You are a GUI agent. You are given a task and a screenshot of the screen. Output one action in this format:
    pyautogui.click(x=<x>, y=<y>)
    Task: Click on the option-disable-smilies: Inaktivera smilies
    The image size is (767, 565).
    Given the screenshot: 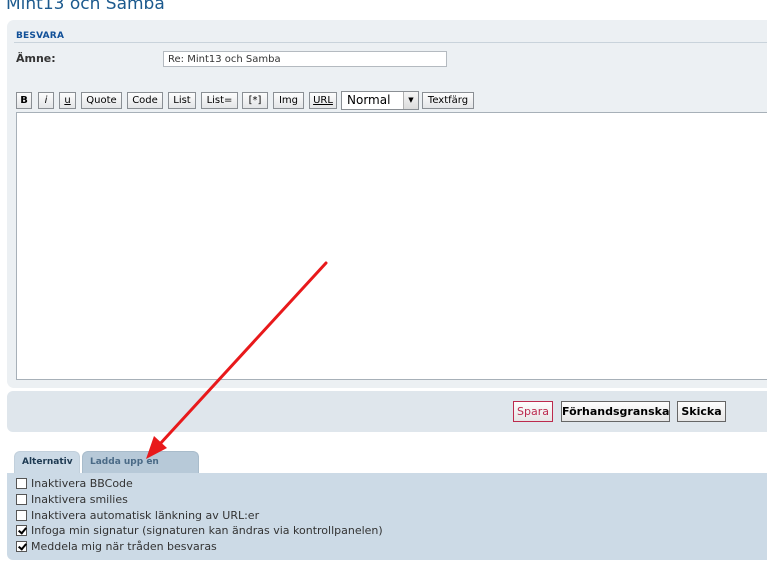 What is the action you would take?
    pyautogui.click(x=72, y=499)
    